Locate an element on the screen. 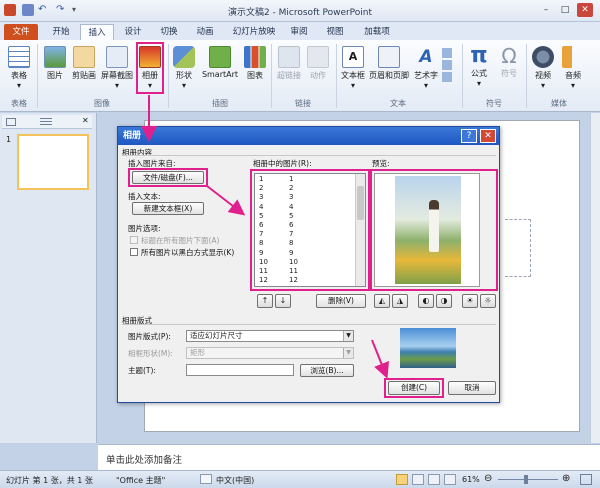 The image size is (600, 488). arrow-file-to-list is located at coordinates (226, 200).